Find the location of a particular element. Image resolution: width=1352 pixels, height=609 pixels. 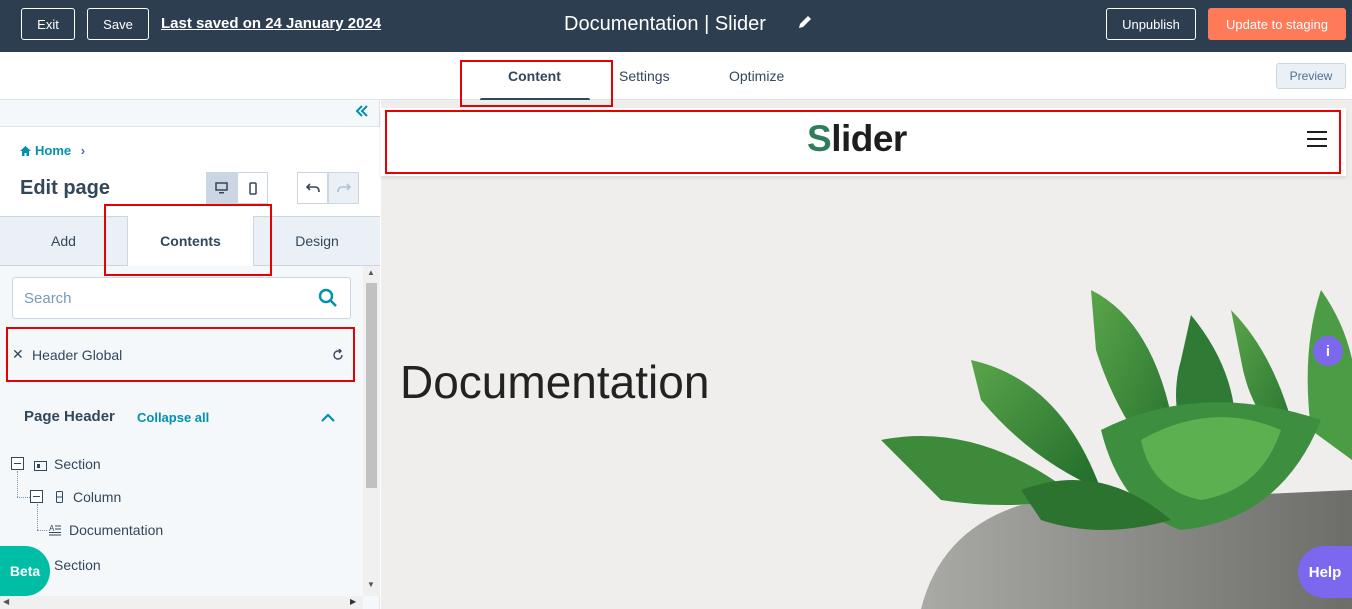

sidebar-tab-add: Add is located at coordinates (63, 240).